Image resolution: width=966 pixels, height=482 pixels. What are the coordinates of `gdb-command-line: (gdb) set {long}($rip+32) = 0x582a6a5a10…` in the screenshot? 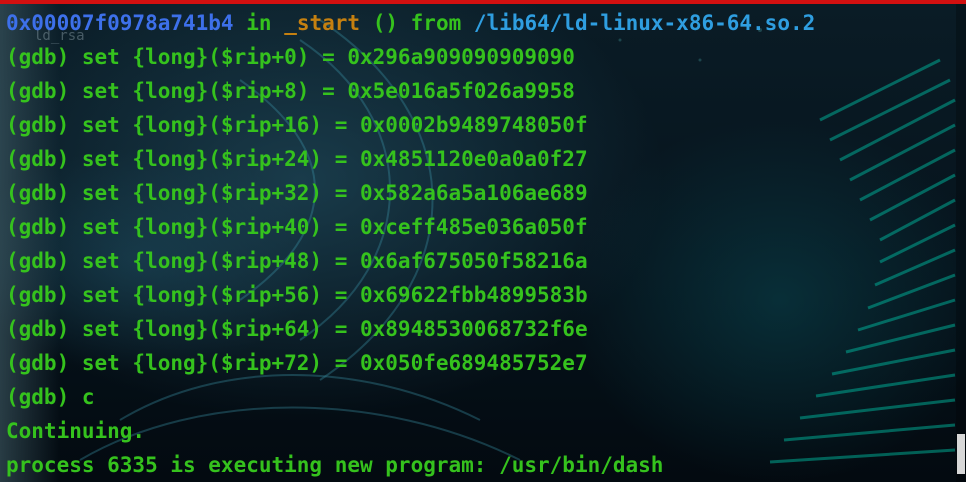 It's located at (297, 193).